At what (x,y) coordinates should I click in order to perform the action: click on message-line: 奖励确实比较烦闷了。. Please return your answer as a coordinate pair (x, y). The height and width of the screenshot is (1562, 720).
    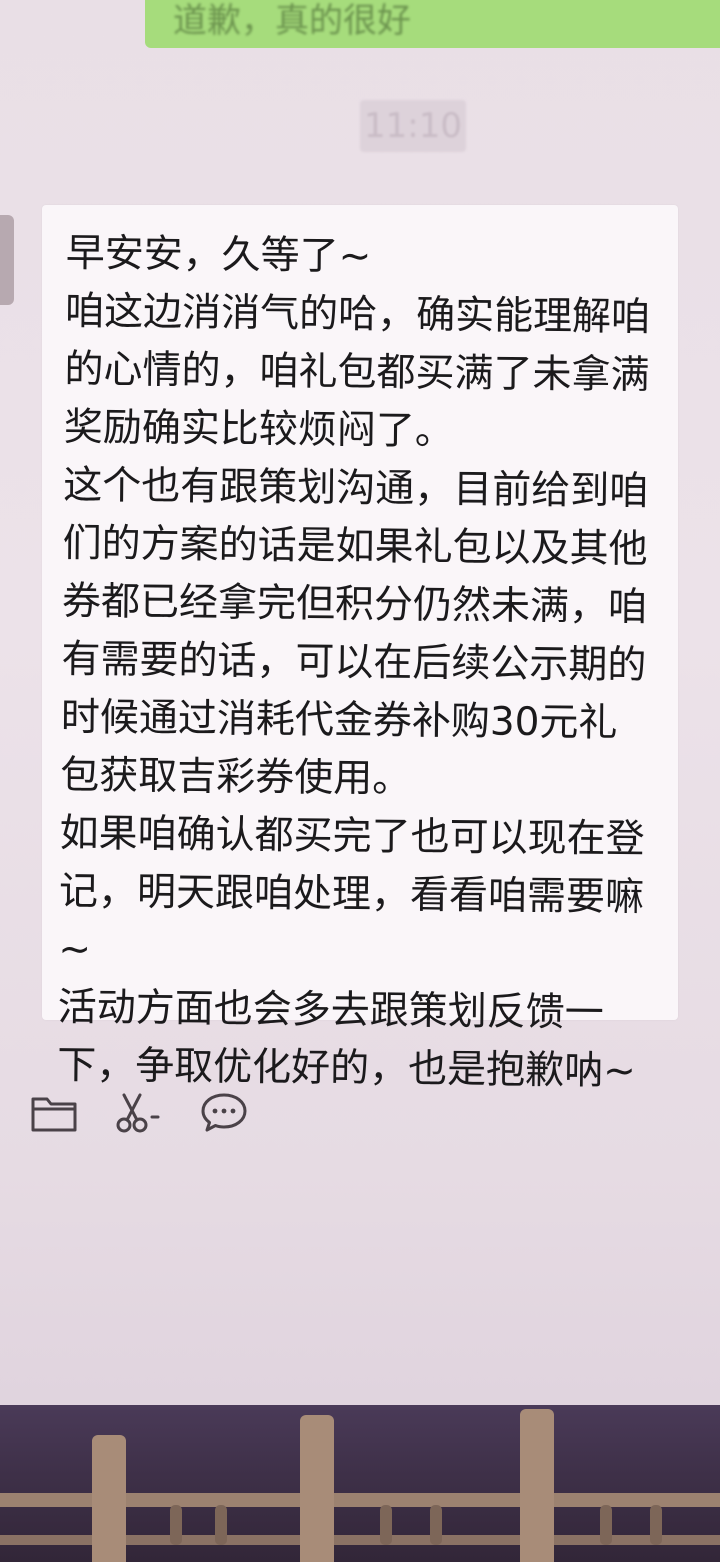
    Looking at the image, I should click on (259, 429).